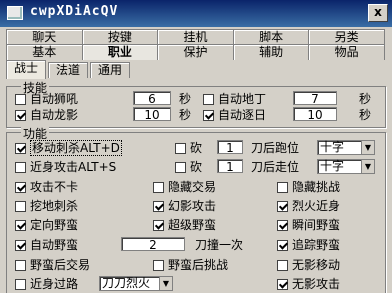  I want to click on close-attack-checkbox: 近身攻击ALT+S, so click(65, 167).